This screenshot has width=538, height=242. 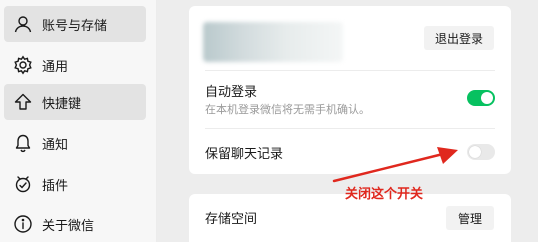 I want to click on bell-icon, so click(x=23, y=143).